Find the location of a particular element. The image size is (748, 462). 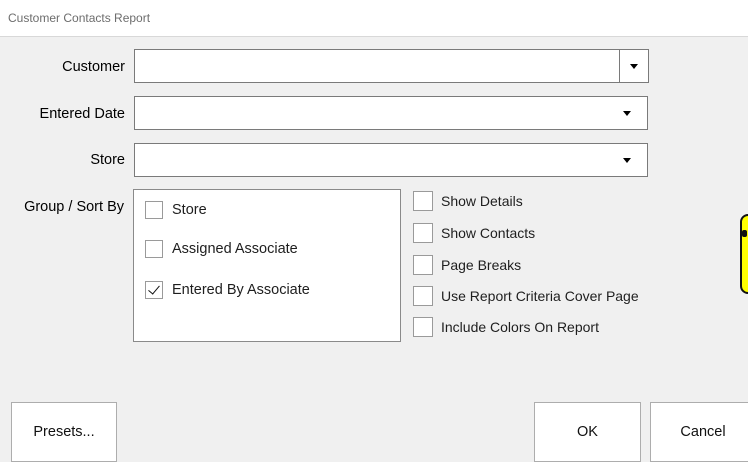

group-option-entered-by-associate: Entered By Associate is located at coordinates (227, 290).